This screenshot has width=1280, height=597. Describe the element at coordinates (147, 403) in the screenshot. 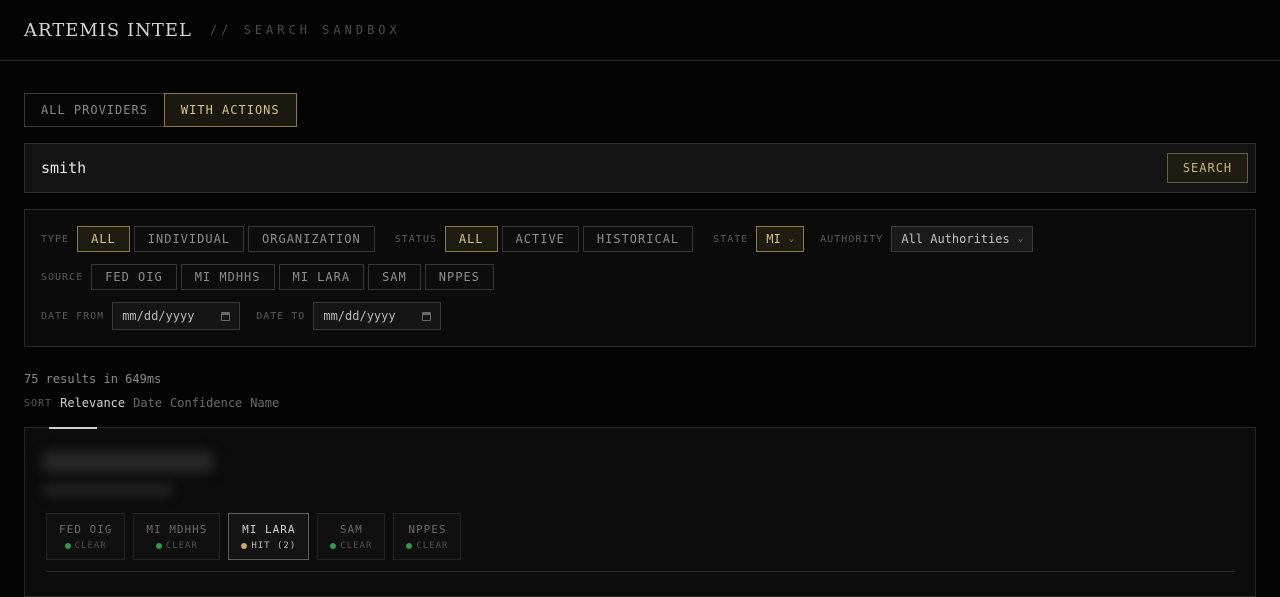

I see `sort-option-date: Date` at that location.